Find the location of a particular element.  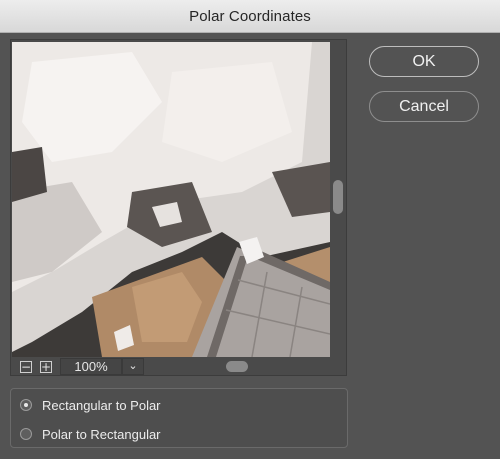

zoom-dropdown-button: ⌄ is located at coordinates (133, 366).